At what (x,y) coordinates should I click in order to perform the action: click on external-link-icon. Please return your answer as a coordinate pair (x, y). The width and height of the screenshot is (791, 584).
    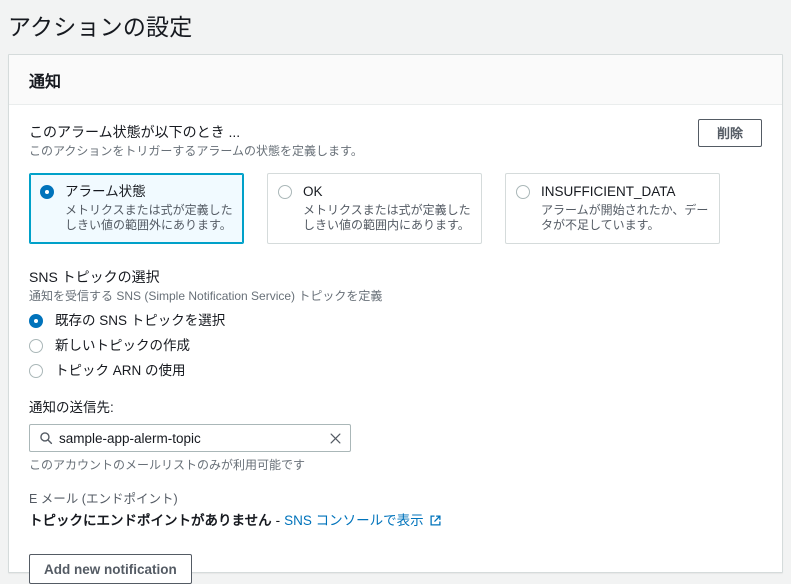
    Looking at the image, I should click on (435, 520).